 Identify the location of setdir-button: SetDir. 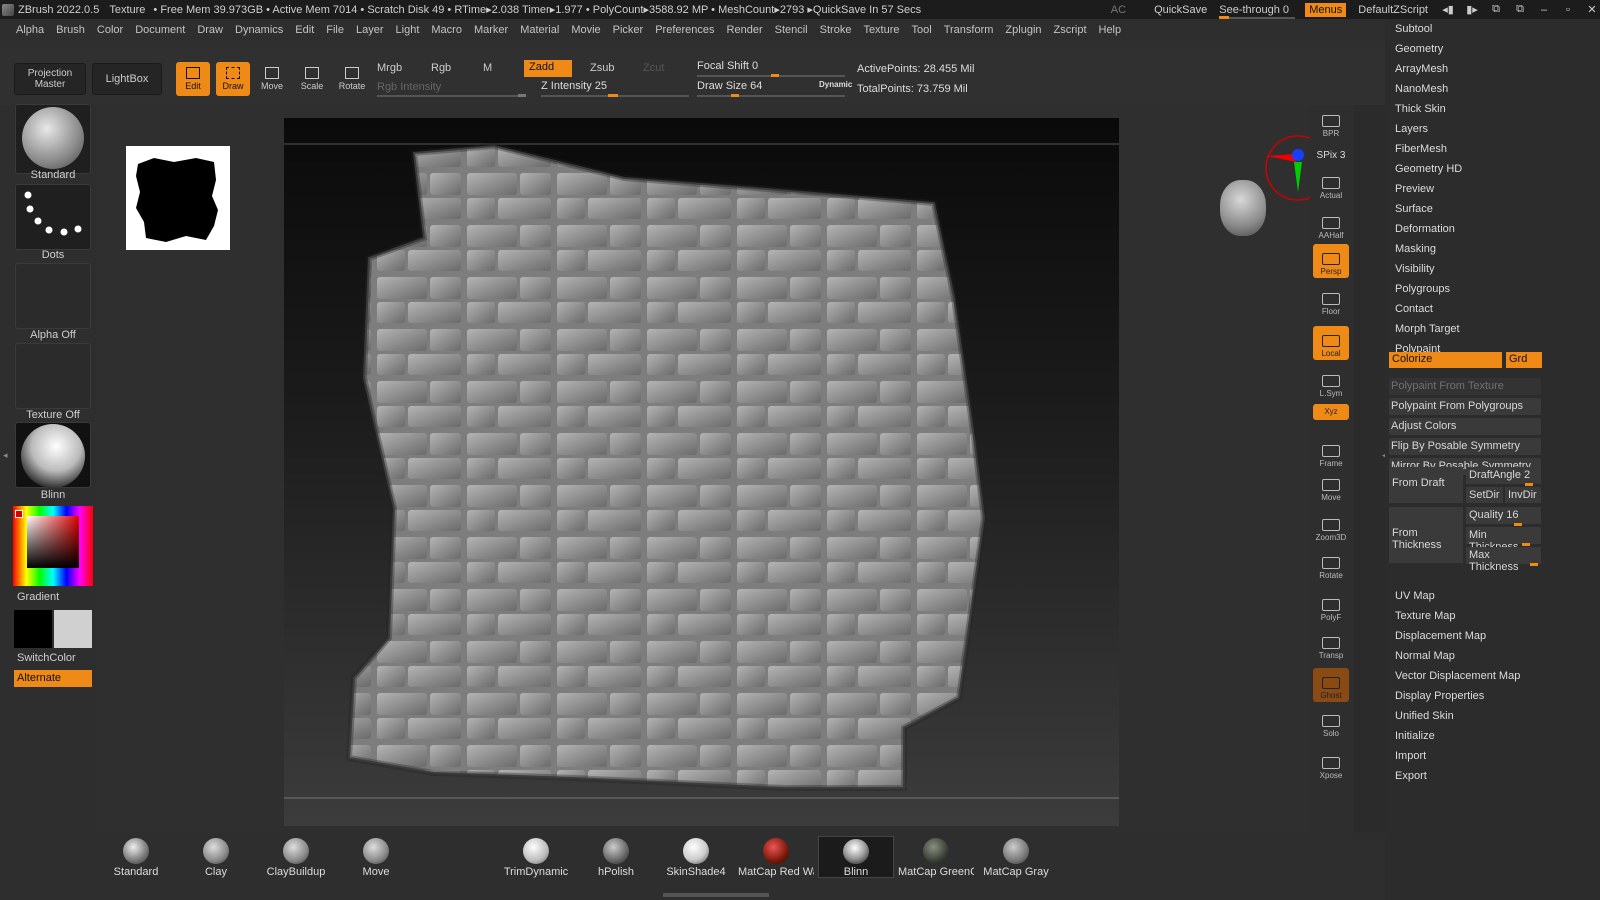
(1484, 495).